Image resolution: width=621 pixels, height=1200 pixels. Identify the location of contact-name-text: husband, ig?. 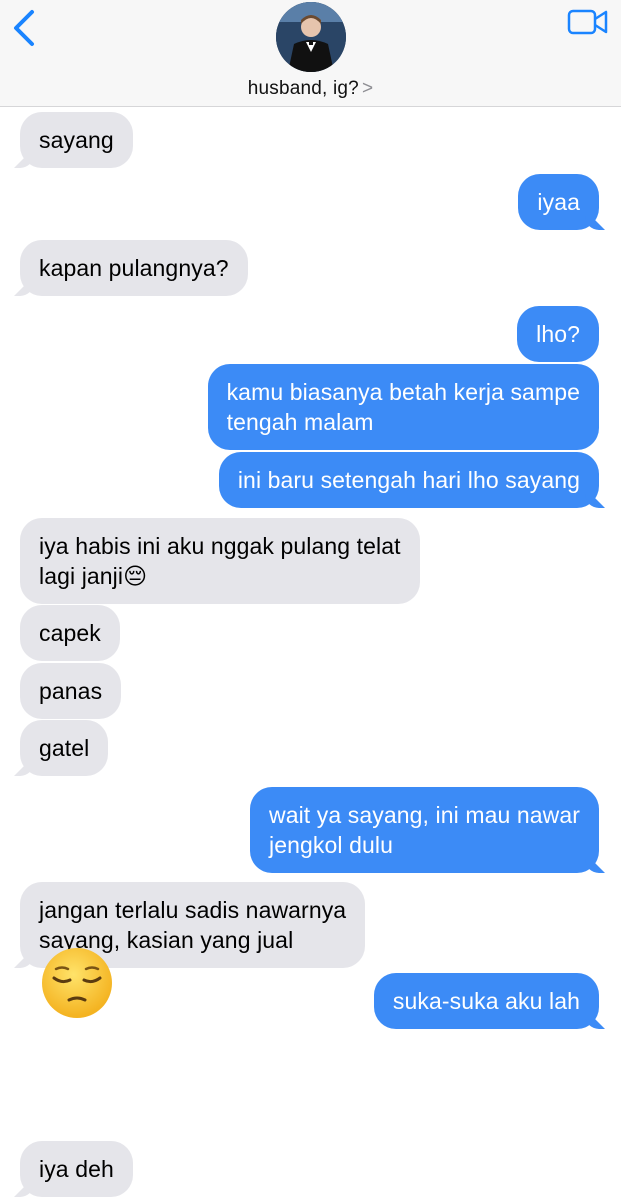
(303, 88).